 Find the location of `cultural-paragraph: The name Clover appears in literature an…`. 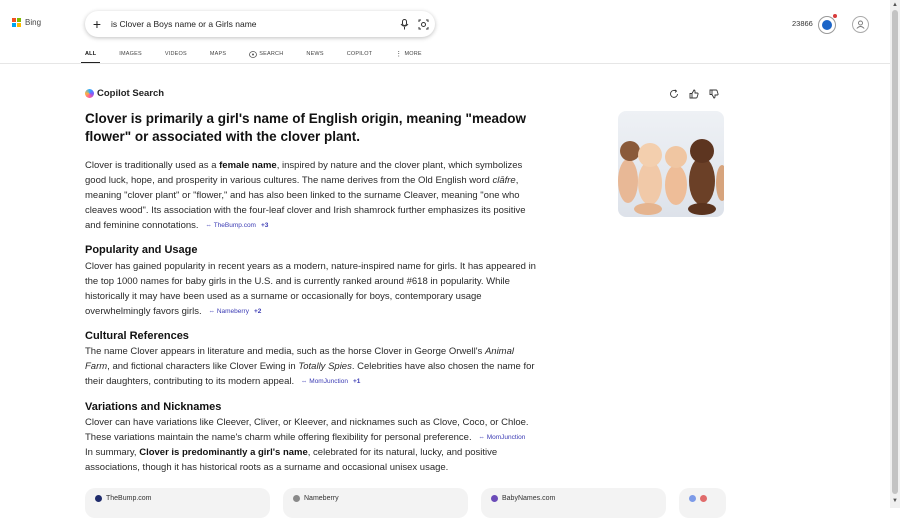

cultural-paragraph: The name Clover appears in literature an… is located at coordinates (311, 366).